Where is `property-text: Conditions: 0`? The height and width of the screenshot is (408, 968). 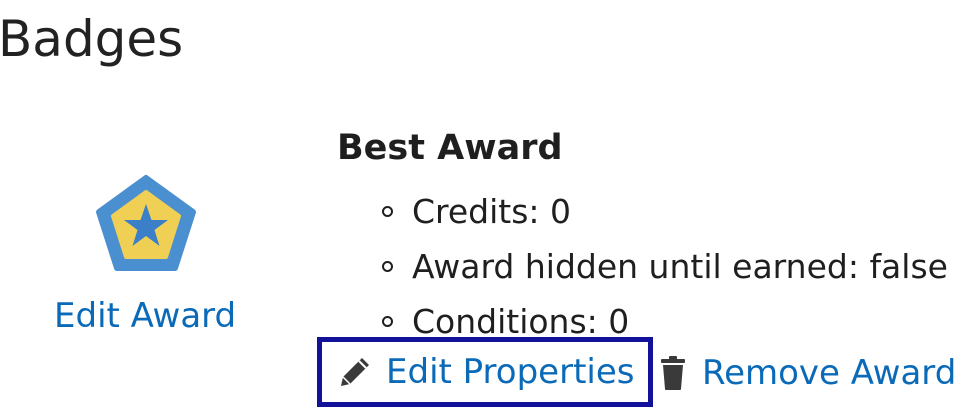 property-text: Conditions: 0 is located at coordinates (521, 321).